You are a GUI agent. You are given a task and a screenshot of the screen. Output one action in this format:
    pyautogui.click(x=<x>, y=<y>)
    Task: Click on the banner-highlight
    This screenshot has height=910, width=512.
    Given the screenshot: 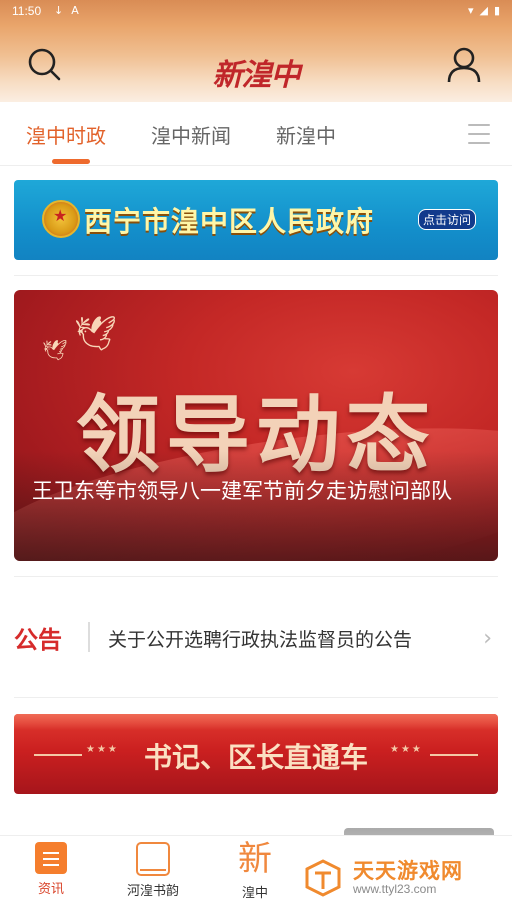 What is the action you would take?
    pyautogui.click(x=256, y=722)
    